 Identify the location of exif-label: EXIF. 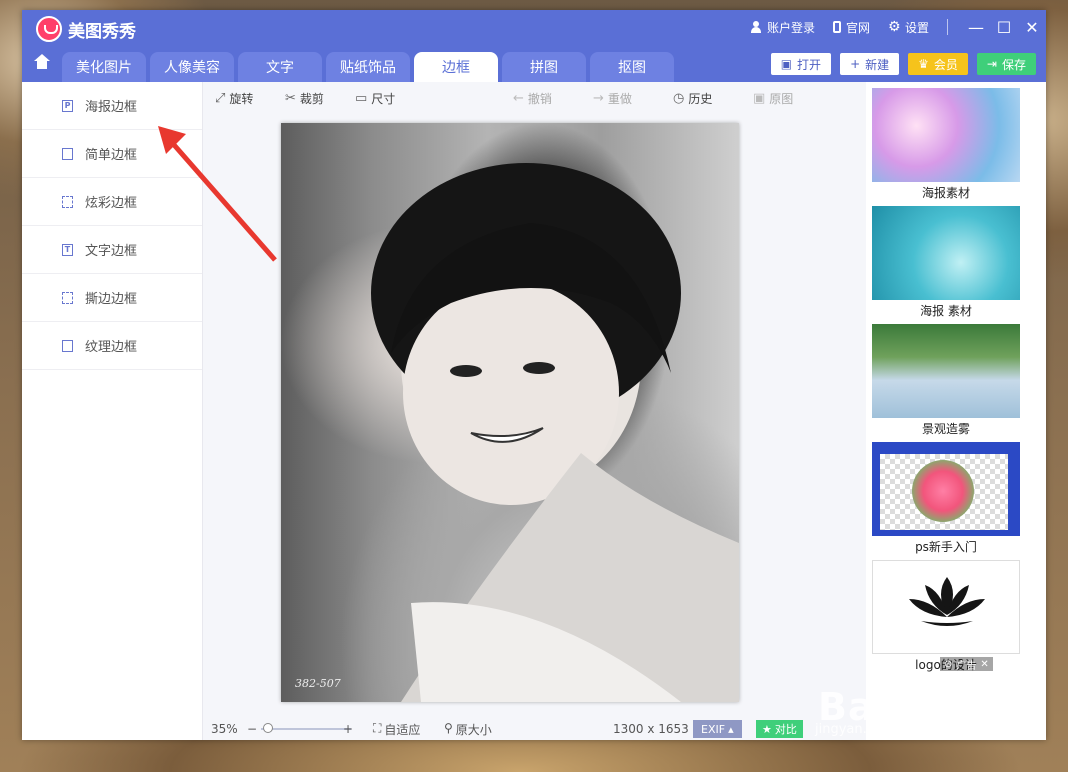
(713, 729).